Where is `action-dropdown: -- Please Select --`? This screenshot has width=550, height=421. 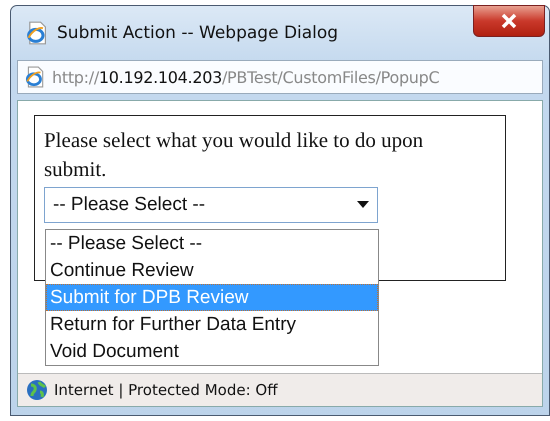
action-dropdown: -- Please Select -- is located at coordinates (211, 205).